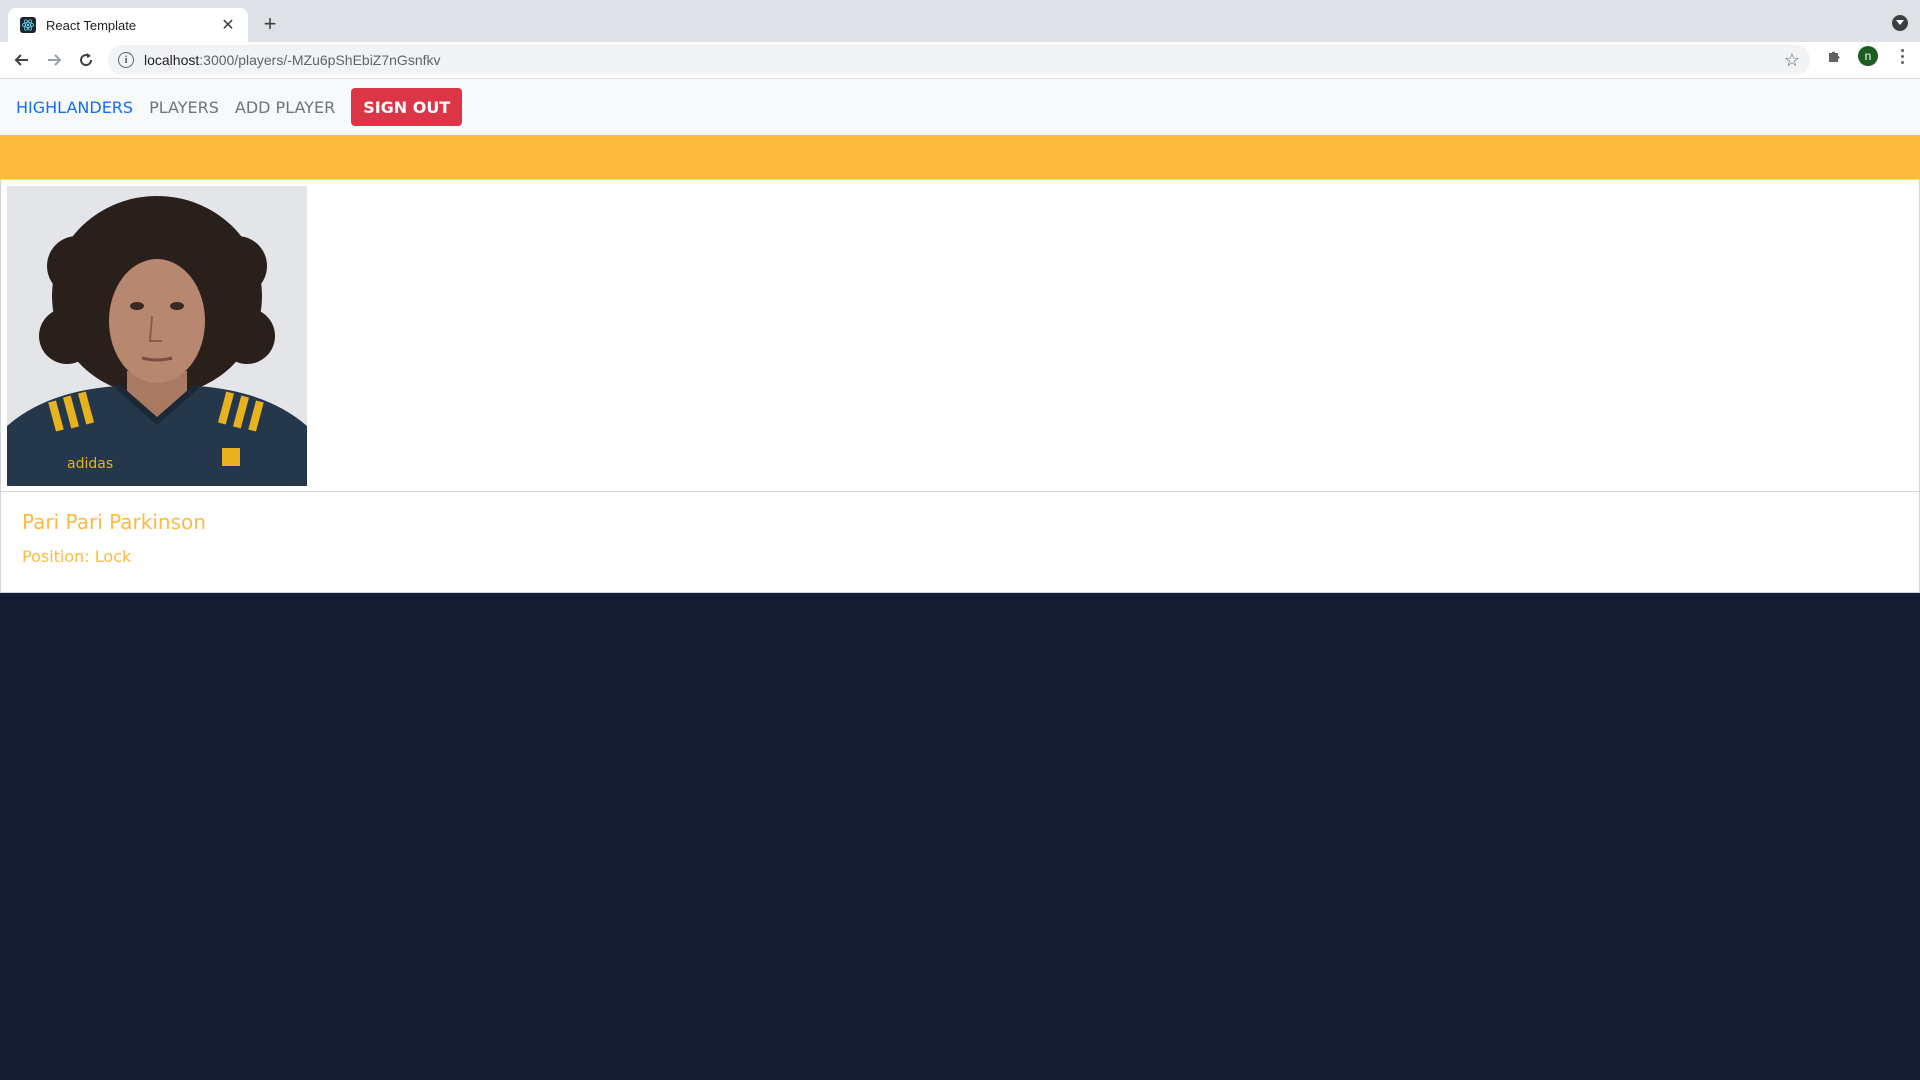  I want to click on header-banner, so click(960, 157).